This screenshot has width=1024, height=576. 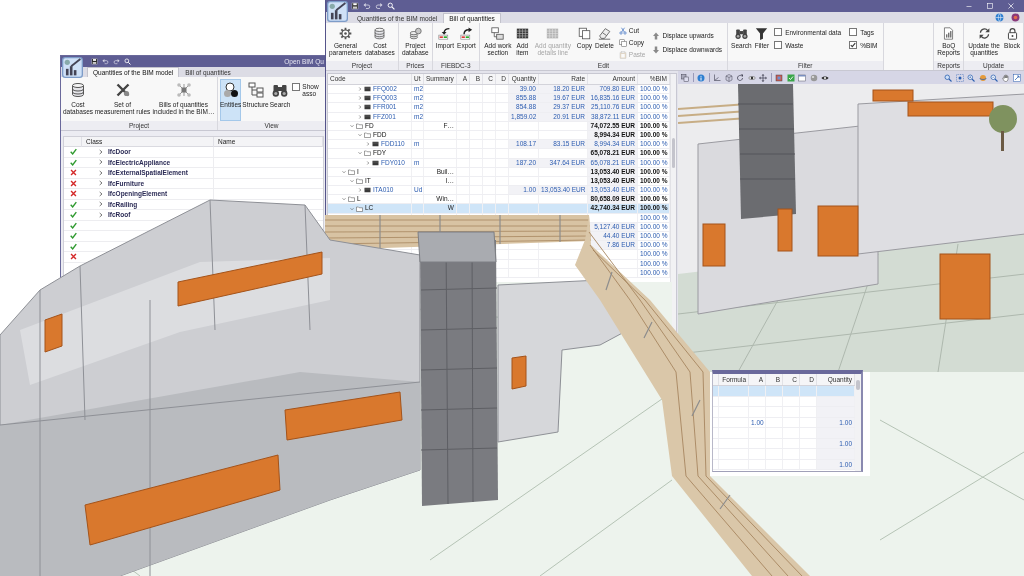 I want to click on box-icon, so click(x=779, y=77).